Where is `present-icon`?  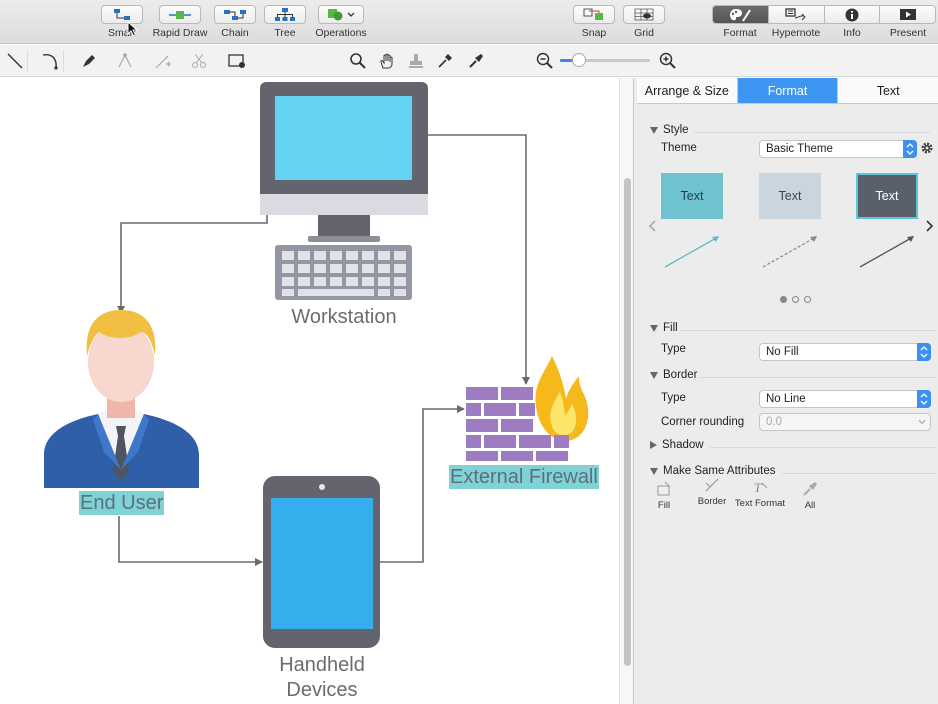
present-icon is located at coordinates (907, 14).